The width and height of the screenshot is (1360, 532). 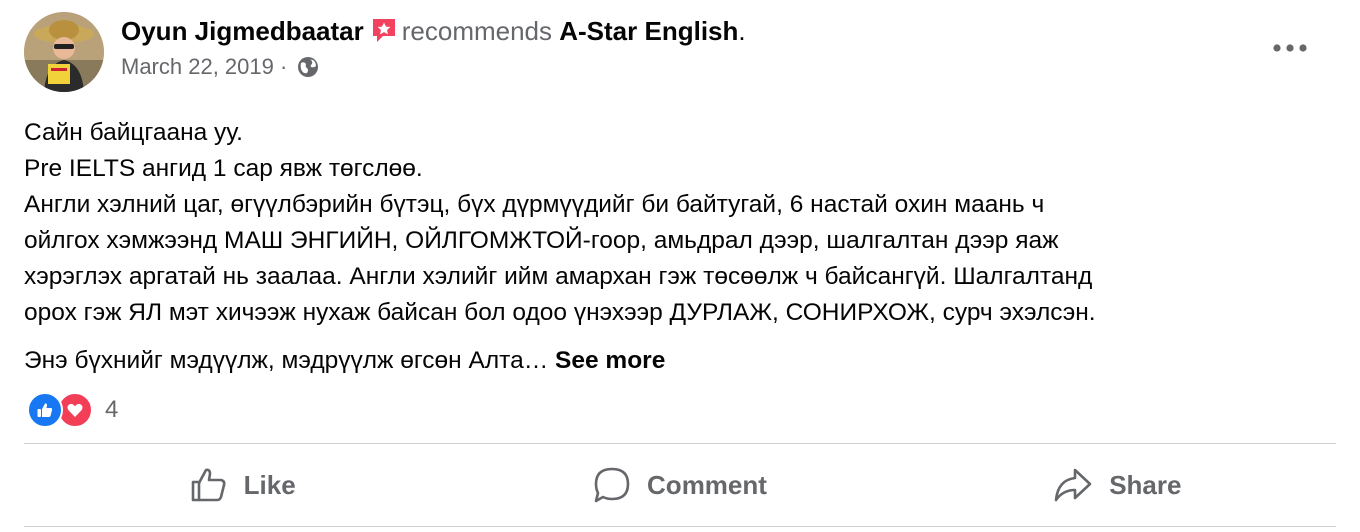 What do you see at coordinates (610, 360) in the screenshot?
I see `see-more-link: See more` at bounding box center [610, 360].